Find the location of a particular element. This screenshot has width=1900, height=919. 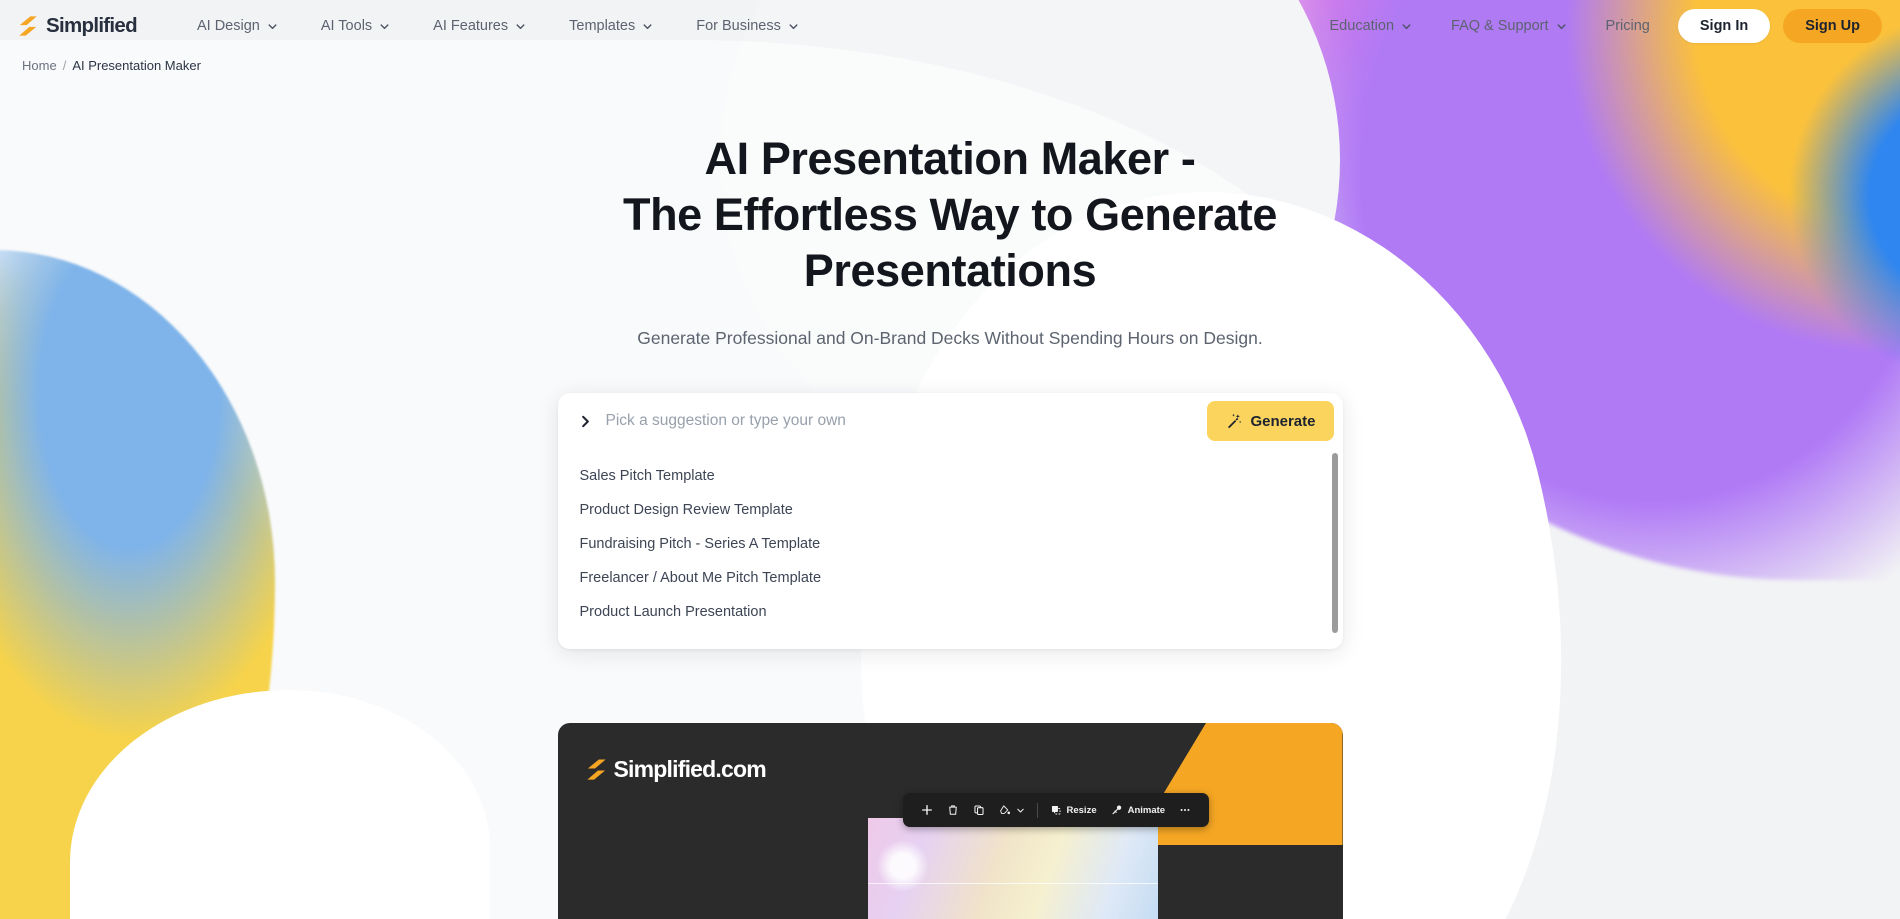

nav-item-label: Education is located at coordinates (1362, 26).